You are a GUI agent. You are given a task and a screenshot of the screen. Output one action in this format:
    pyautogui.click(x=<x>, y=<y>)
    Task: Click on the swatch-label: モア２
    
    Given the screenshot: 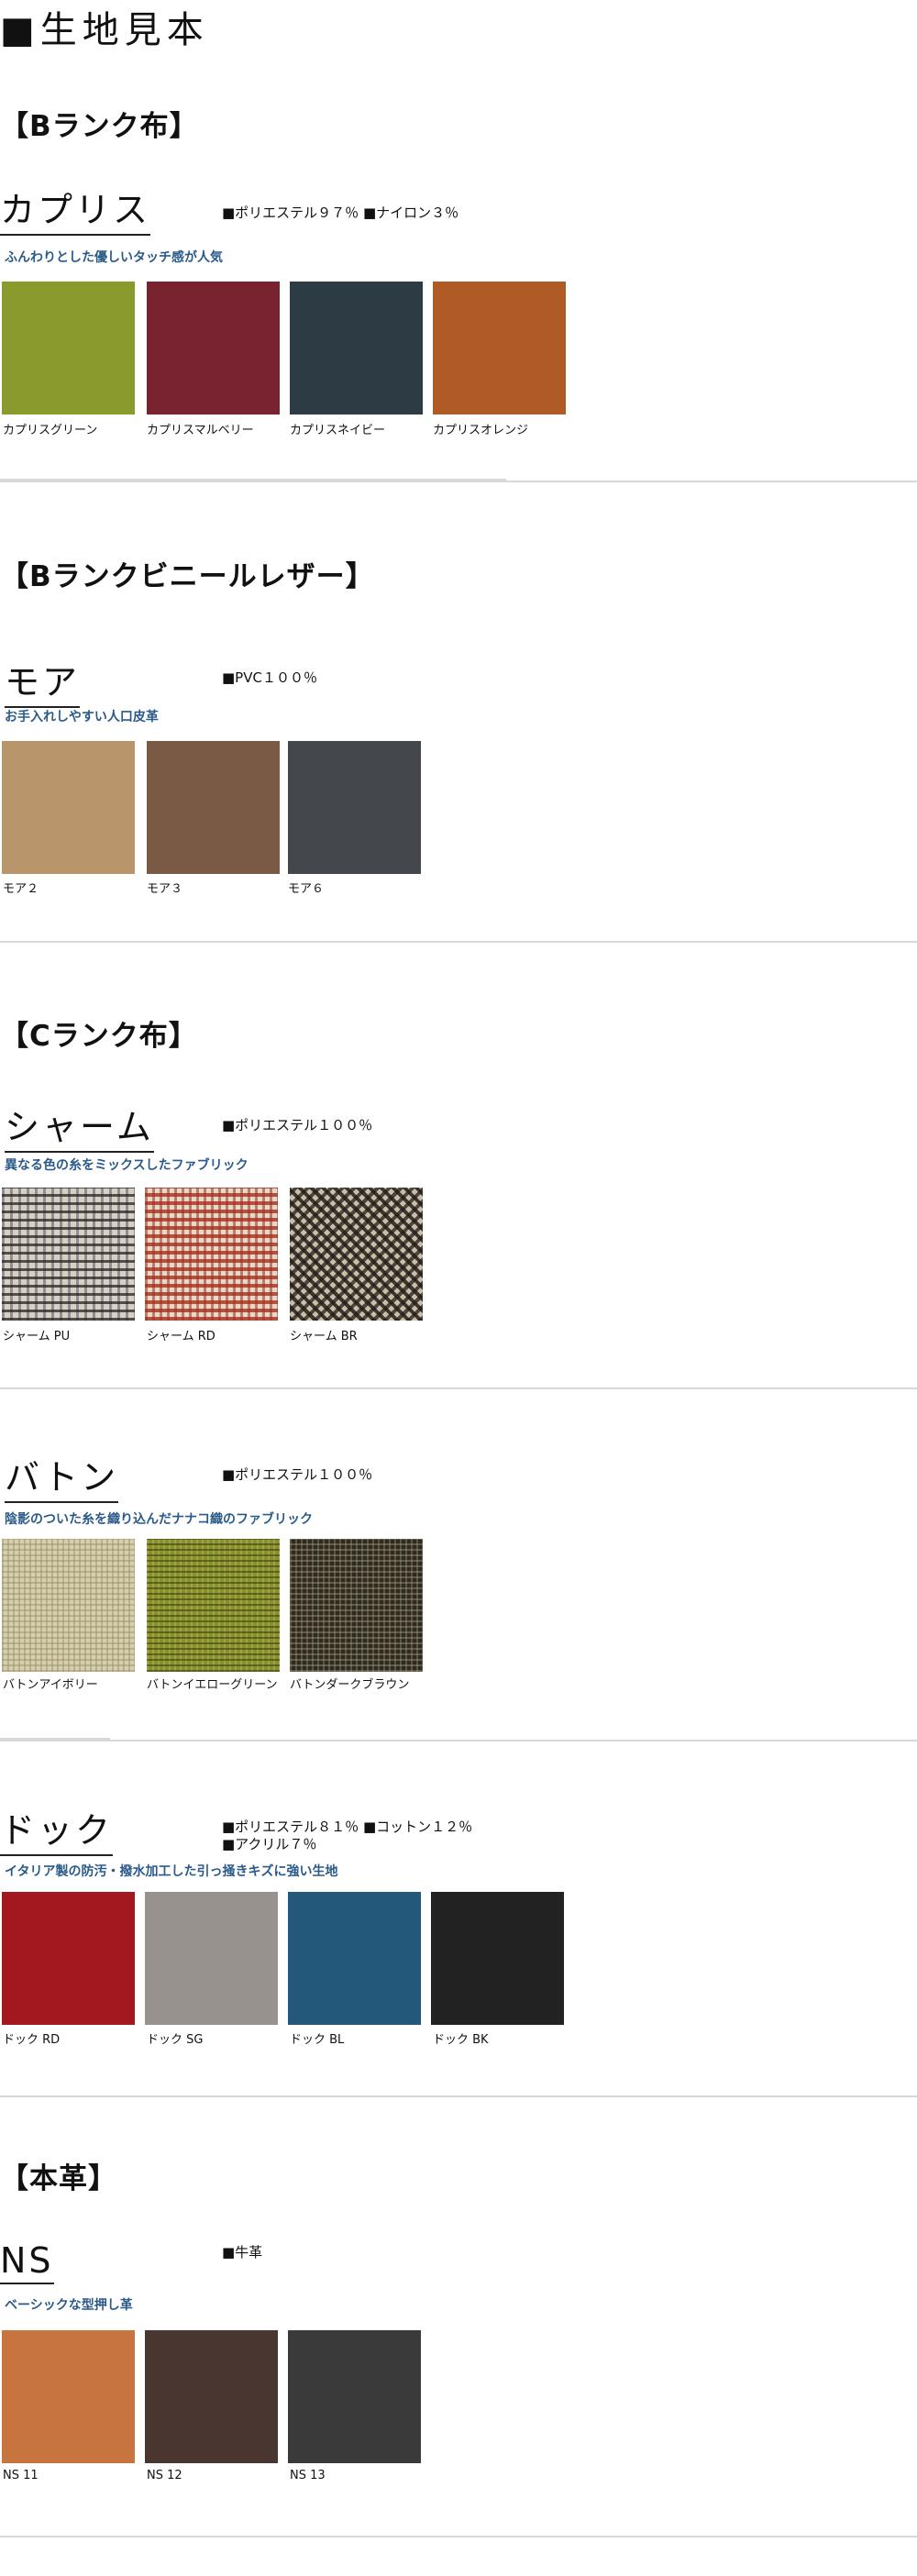 What is the action you would take?
    pyautogui.click(x=21, y=889)
    